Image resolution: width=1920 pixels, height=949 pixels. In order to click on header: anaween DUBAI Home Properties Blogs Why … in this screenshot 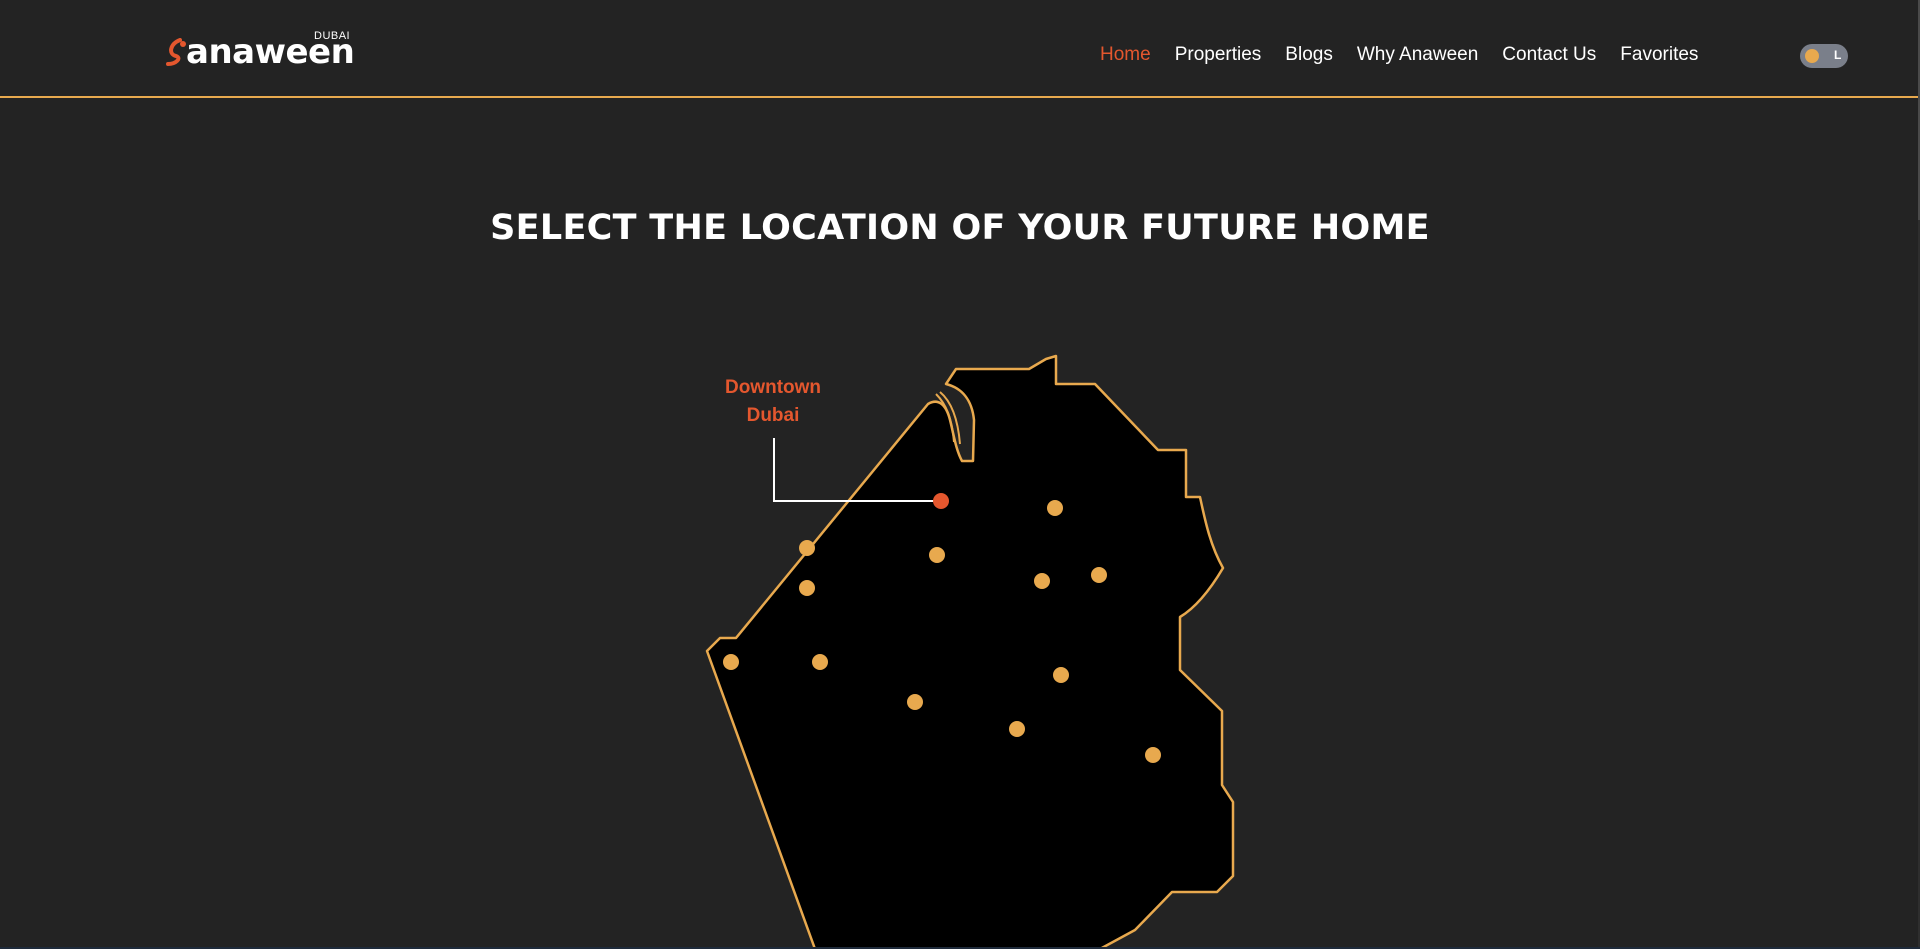, I will do `click(959, 49)`.